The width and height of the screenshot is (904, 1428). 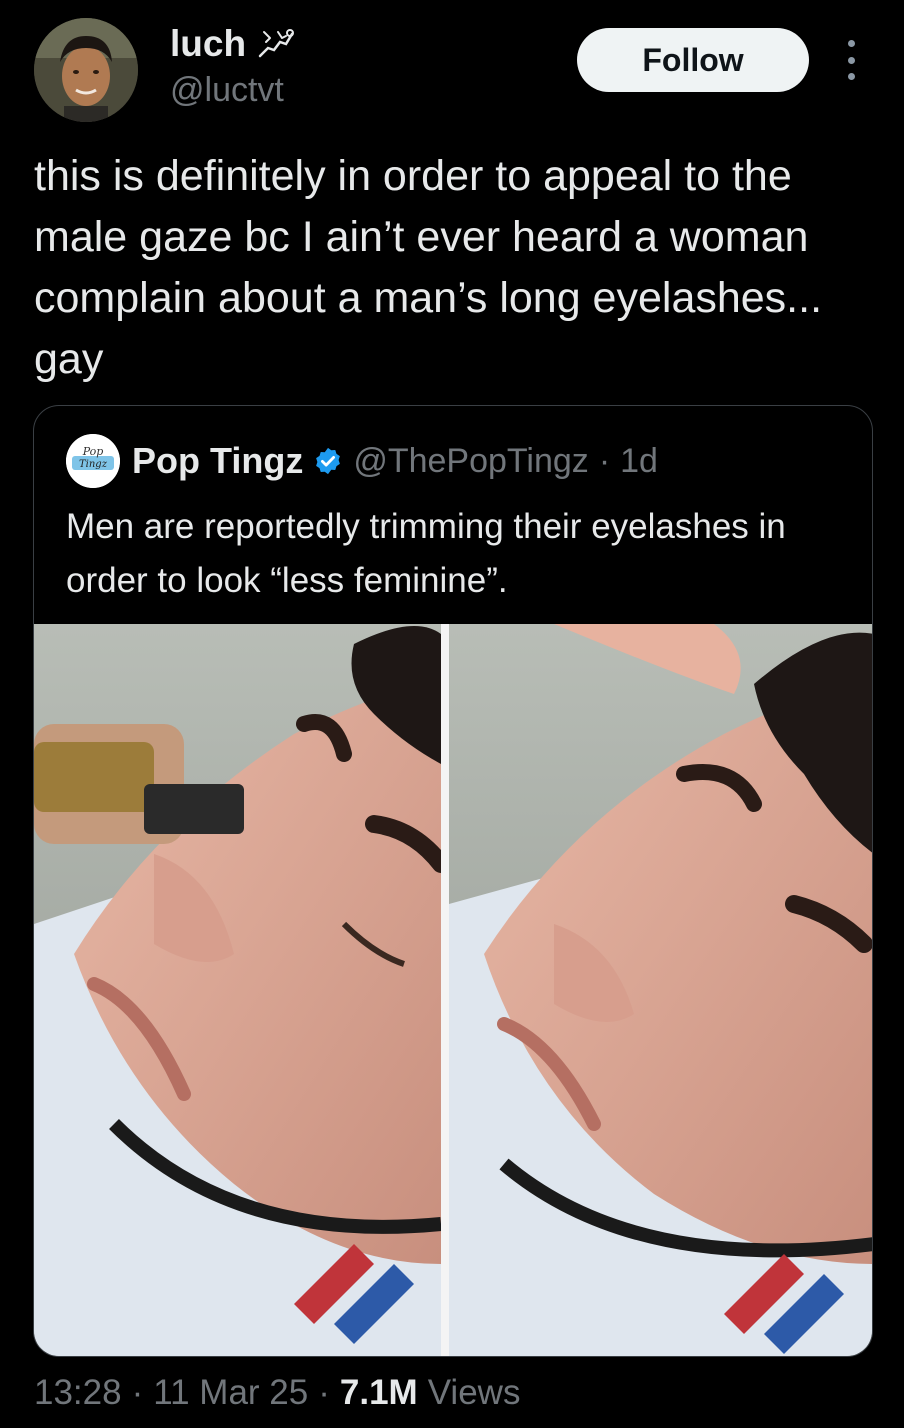 I want to click on follow-button: Follow, so click(x=693, y=60).